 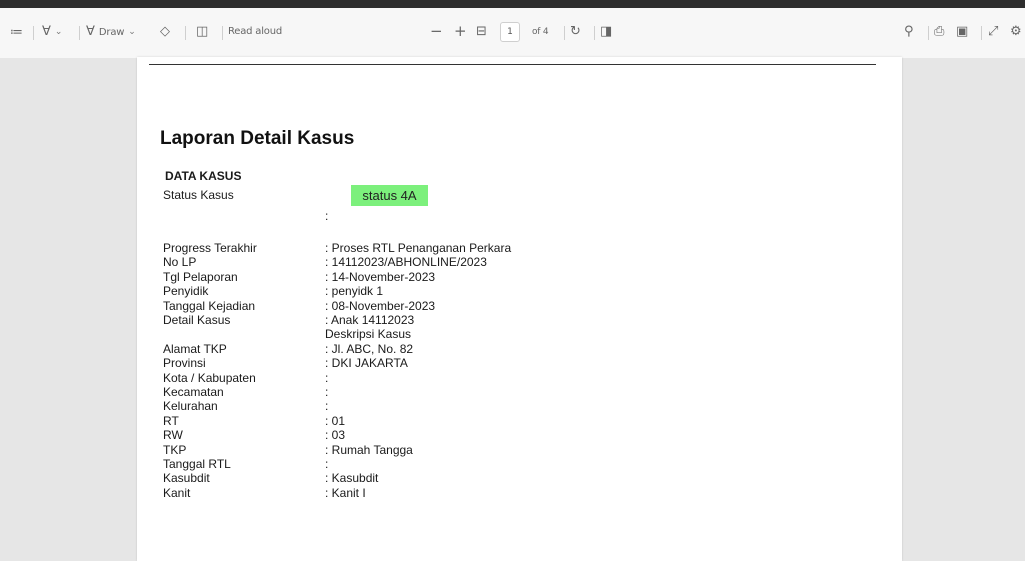 I want to click on draw-label: Draw, so click(x=111, y=32).